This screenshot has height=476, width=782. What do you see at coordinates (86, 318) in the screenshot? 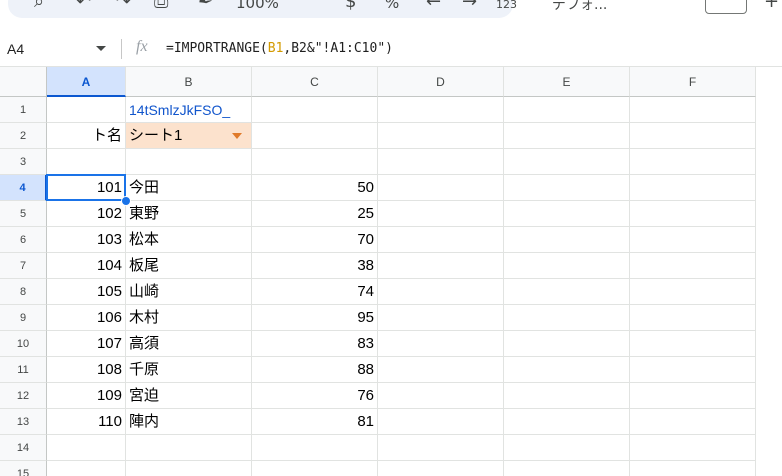
I see `cell-id: 106` at bounding box center [86, 318].